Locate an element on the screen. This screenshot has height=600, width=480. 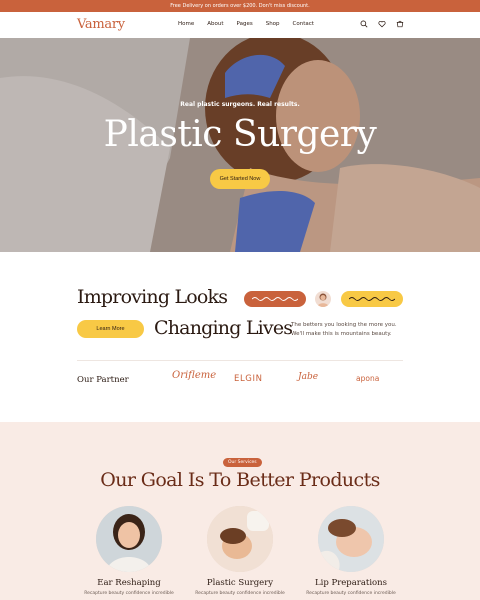
wave-pill-orange is located at coordinates (275, 299).